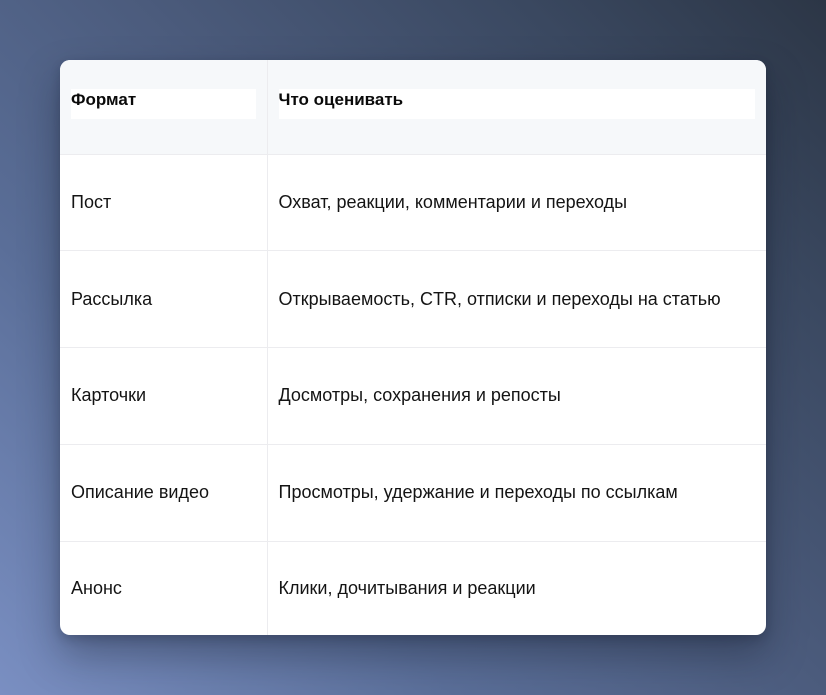 This screenshot has height=695, width=826. What do you see at coordinates (516, 203) in the screenshot?
I see `metrics-cell: Охват, реакции, комментарии и переходы` at bounding box center [516, 203].